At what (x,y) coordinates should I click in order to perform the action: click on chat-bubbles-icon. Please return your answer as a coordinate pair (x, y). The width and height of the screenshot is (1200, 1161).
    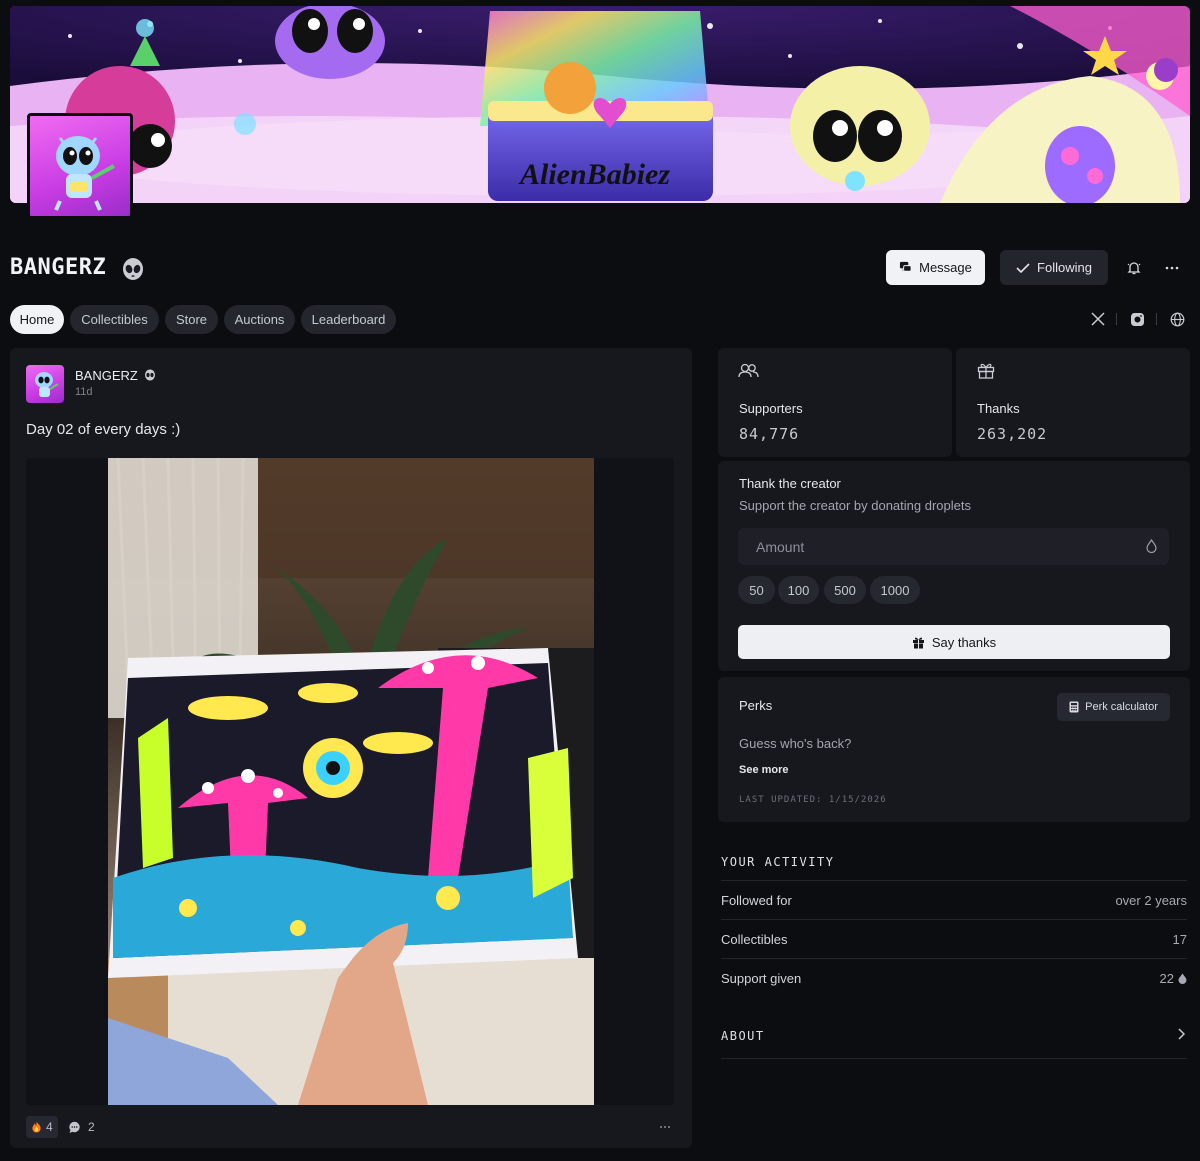
    Looking at the image, I should click on (906, 266).